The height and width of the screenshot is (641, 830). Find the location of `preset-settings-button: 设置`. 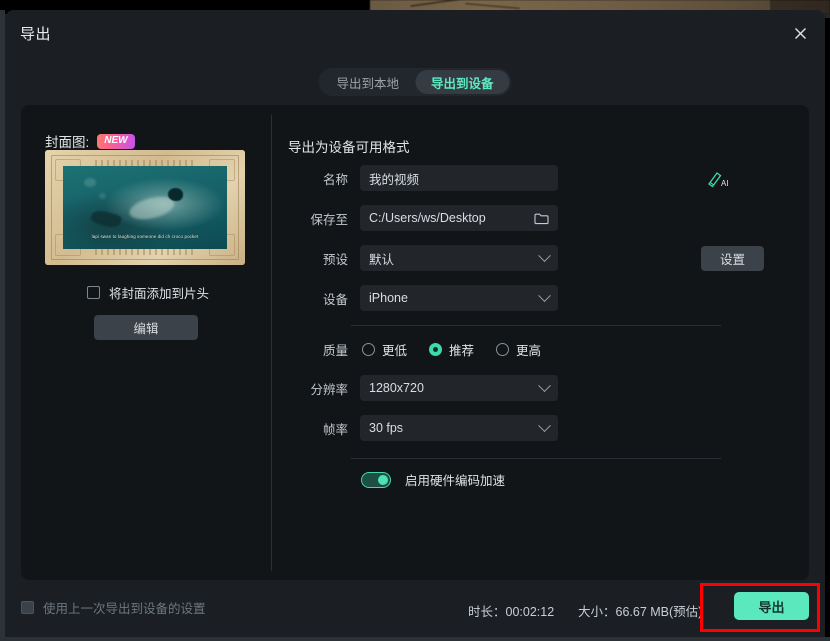

preset-settings-button: 设置 is located at coordinates (732, 258).